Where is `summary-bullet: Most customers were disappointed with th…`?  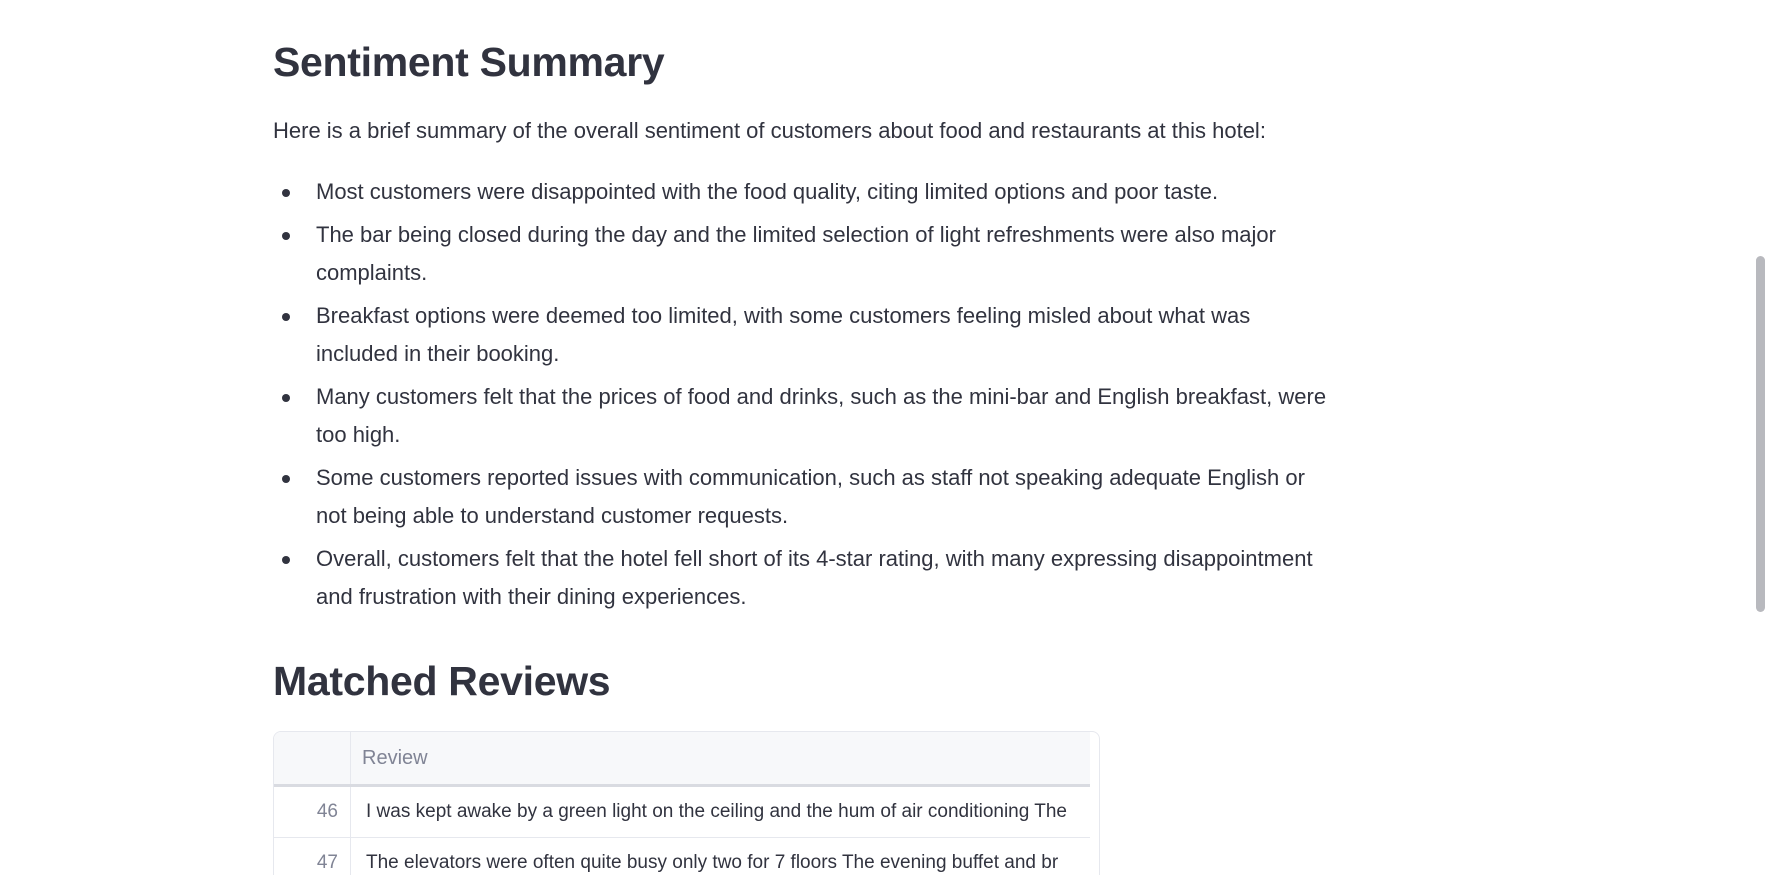 summary-bullet: Most customers were disappointed with th… is located at coordinates (809, 192).